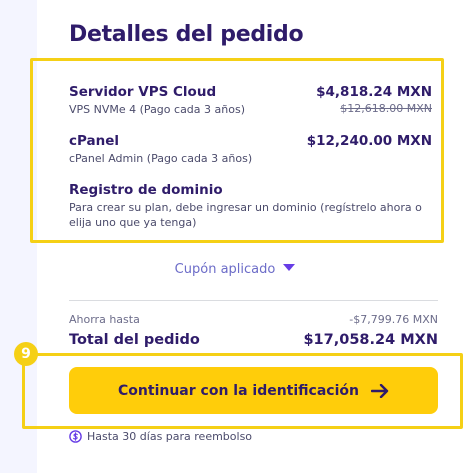 The width and height of the screenshot is (470, 473). What do you see at coordinates (134, 340) in the screenshot?
I see `total-label: Total del pedido` at bounding box center [134, 340].